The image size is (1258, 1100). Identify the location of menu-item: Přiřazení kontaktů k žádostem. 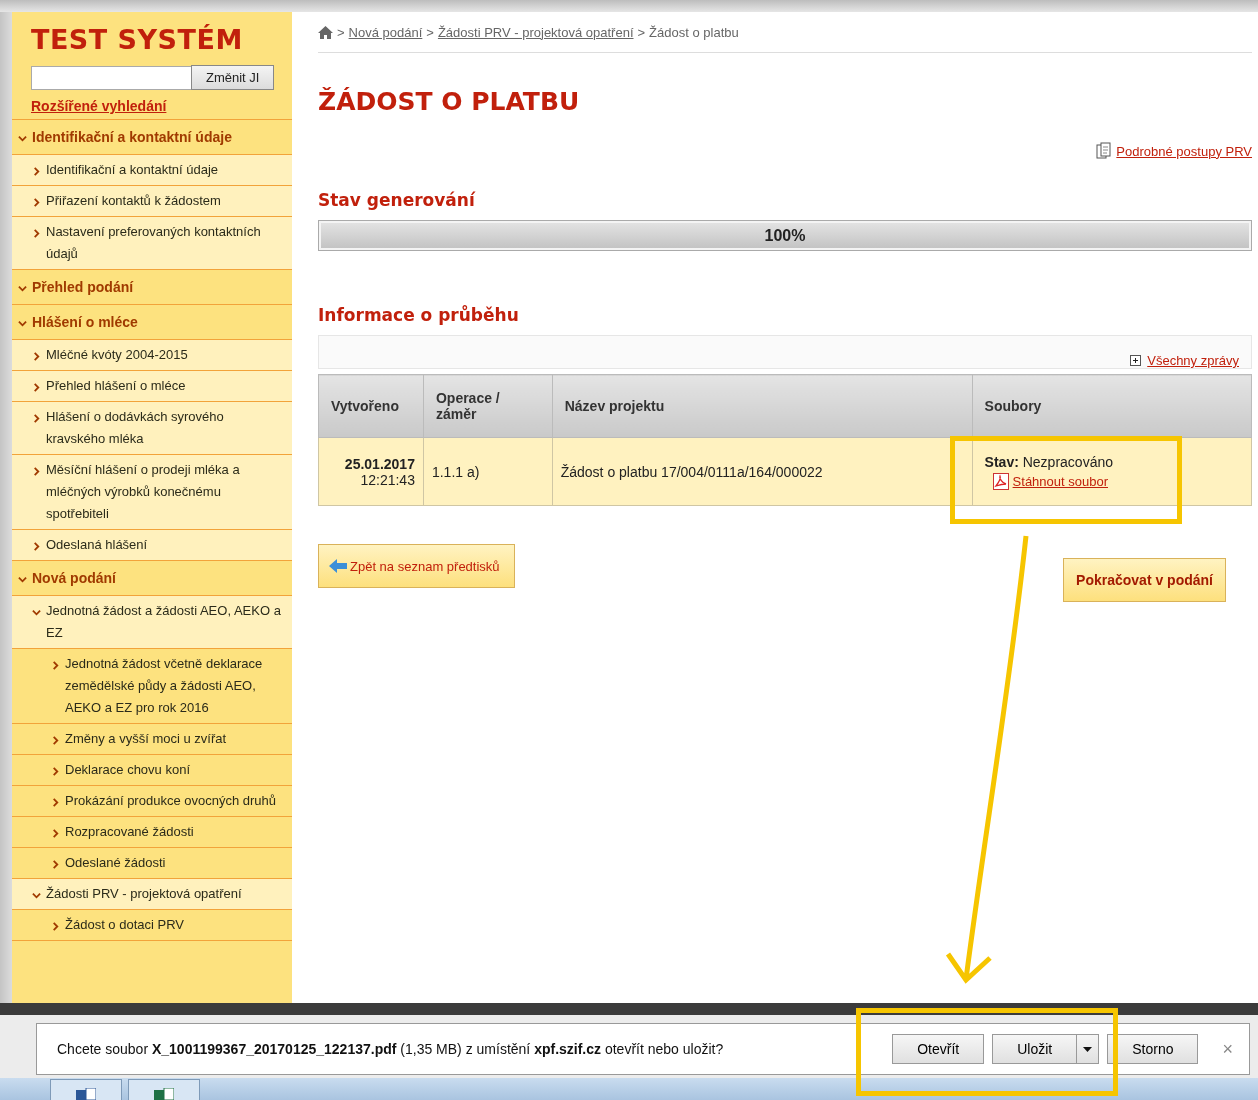
(152, 201).